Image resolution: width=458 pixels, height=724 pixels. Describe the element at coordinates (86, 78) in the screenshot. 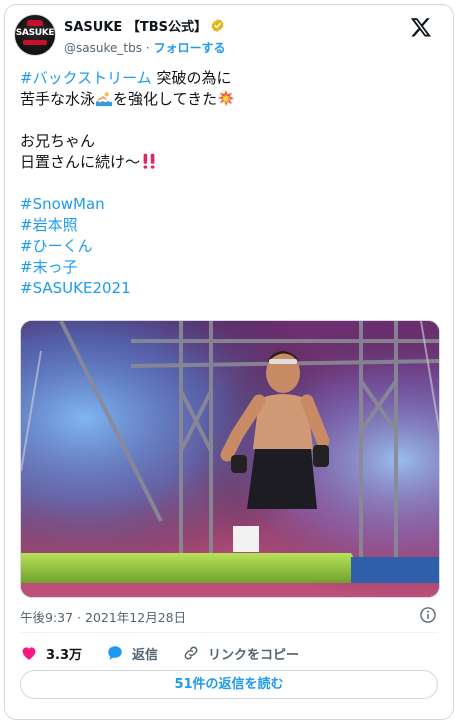

I see `hashtag-link: #バックストリーム` at that location.